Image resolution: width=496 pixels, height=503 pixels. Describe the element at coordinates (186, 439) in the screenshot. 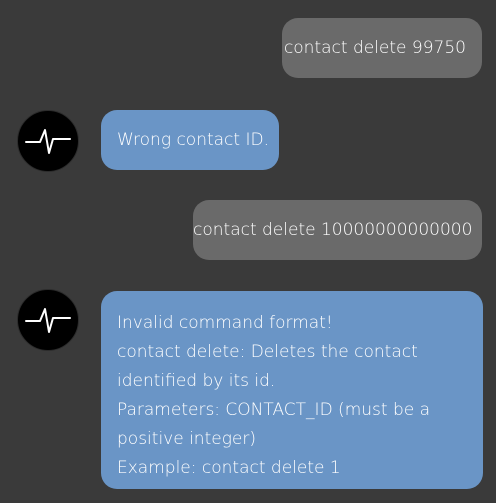

I see `bot-message-line: positive integer)` at that location.